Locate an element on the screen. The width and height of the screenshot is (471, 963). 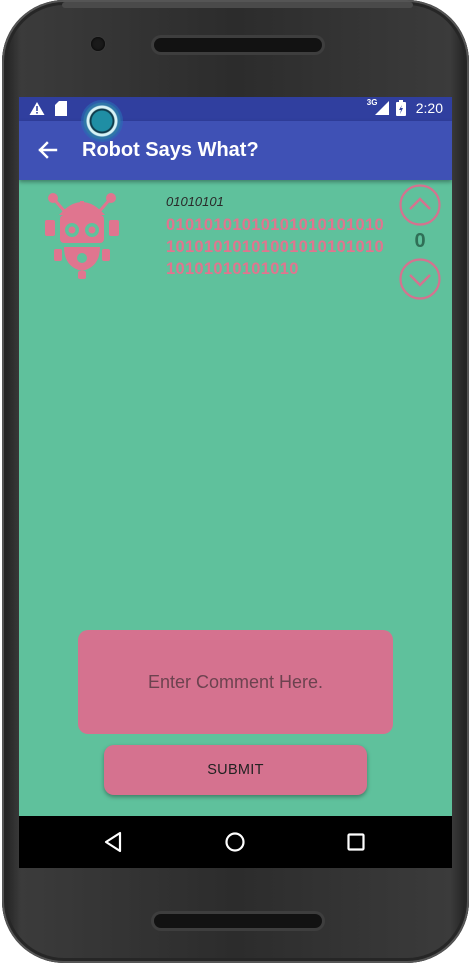
sd-card-icon is located at coordinates (61, 108).